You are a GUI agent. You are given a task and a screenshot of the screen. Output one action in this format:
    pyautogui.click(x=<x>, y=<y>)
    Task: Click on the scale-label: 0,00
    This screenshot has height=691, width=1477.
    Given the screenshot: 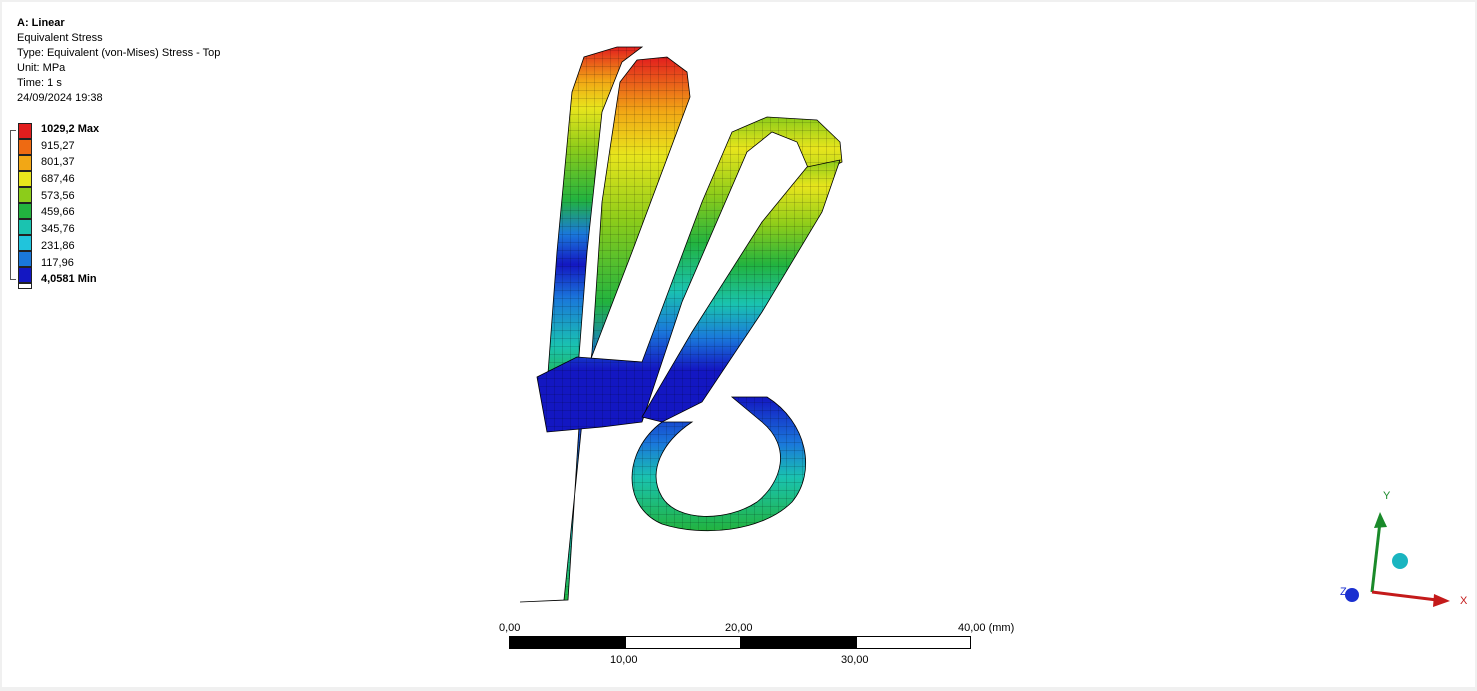 What is the action you would take?
    pyautogui.click(x=510, y=628)
    